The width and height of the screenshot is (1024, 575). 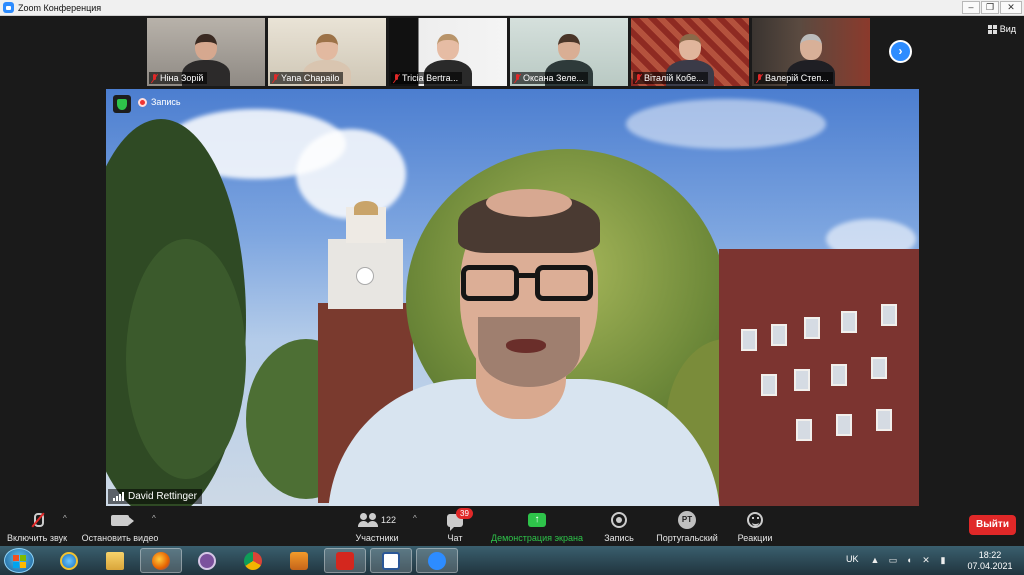 What do you see at coordinates (182, 78) in the screenshot?
I see `participant-name: Ніна Зорій` at bounding box center [182, 78].